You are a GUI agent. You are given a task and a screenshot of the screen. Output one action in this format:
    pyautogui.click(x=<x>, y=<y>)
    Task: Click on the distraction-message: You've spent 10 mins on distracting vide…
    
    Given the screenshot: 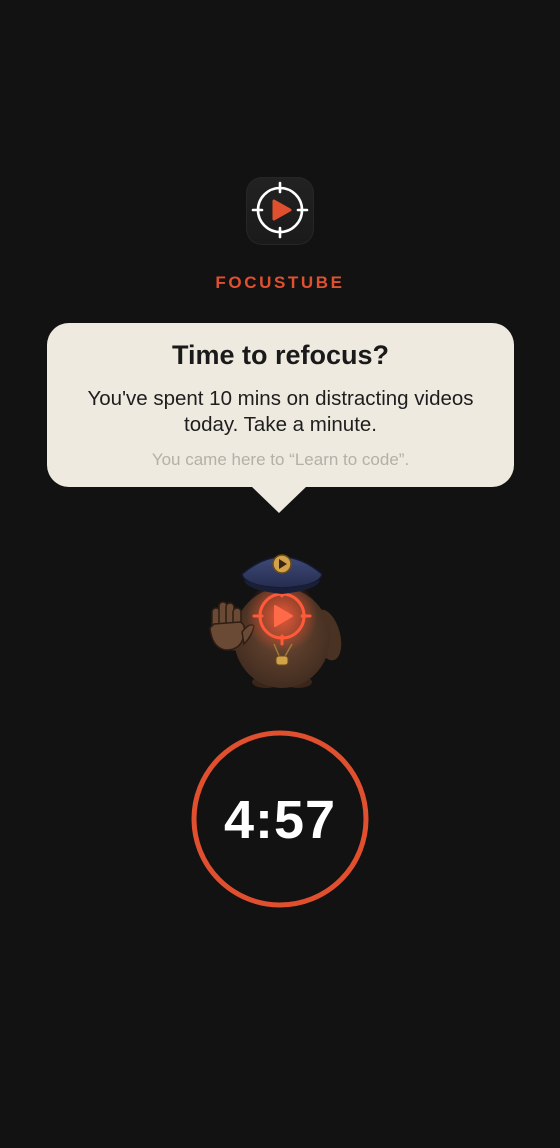 What is the action you would take?
    pyautogui.click(x=280, y=411)
    